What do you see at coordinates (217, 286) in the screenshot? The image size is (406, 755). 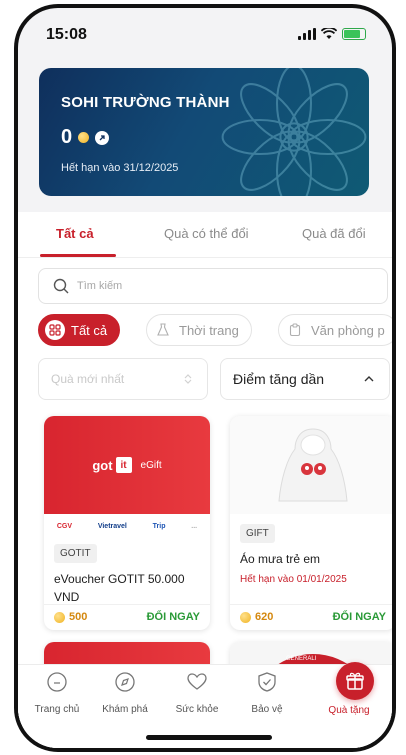 I see `search-input` at bounding box center [217, 286].